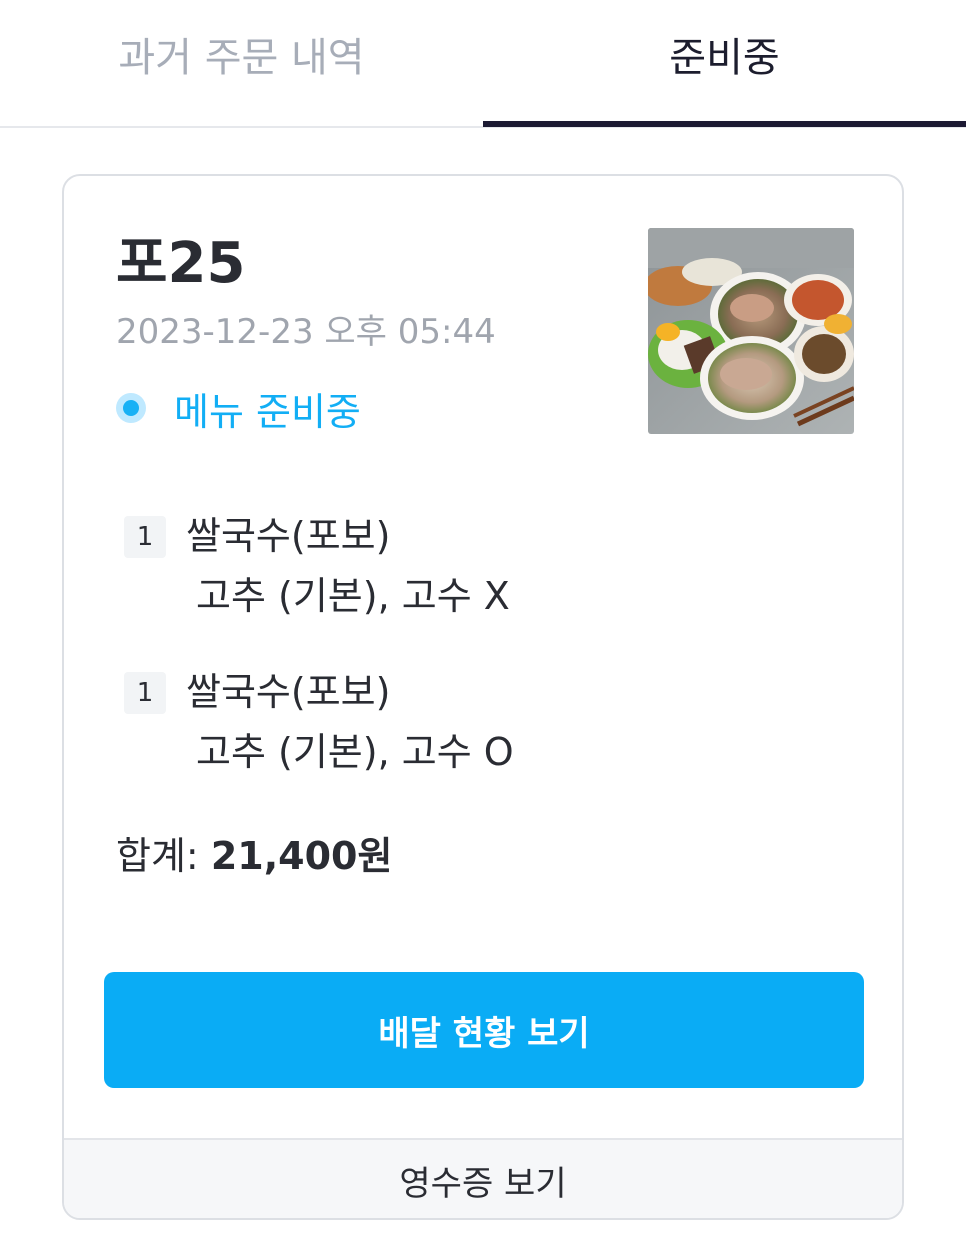  What do you see at coordinates (241, 63) in the screenshot?
I see `tab-past-orders: 과거 주문 내역` at bounding box center [241, 63].